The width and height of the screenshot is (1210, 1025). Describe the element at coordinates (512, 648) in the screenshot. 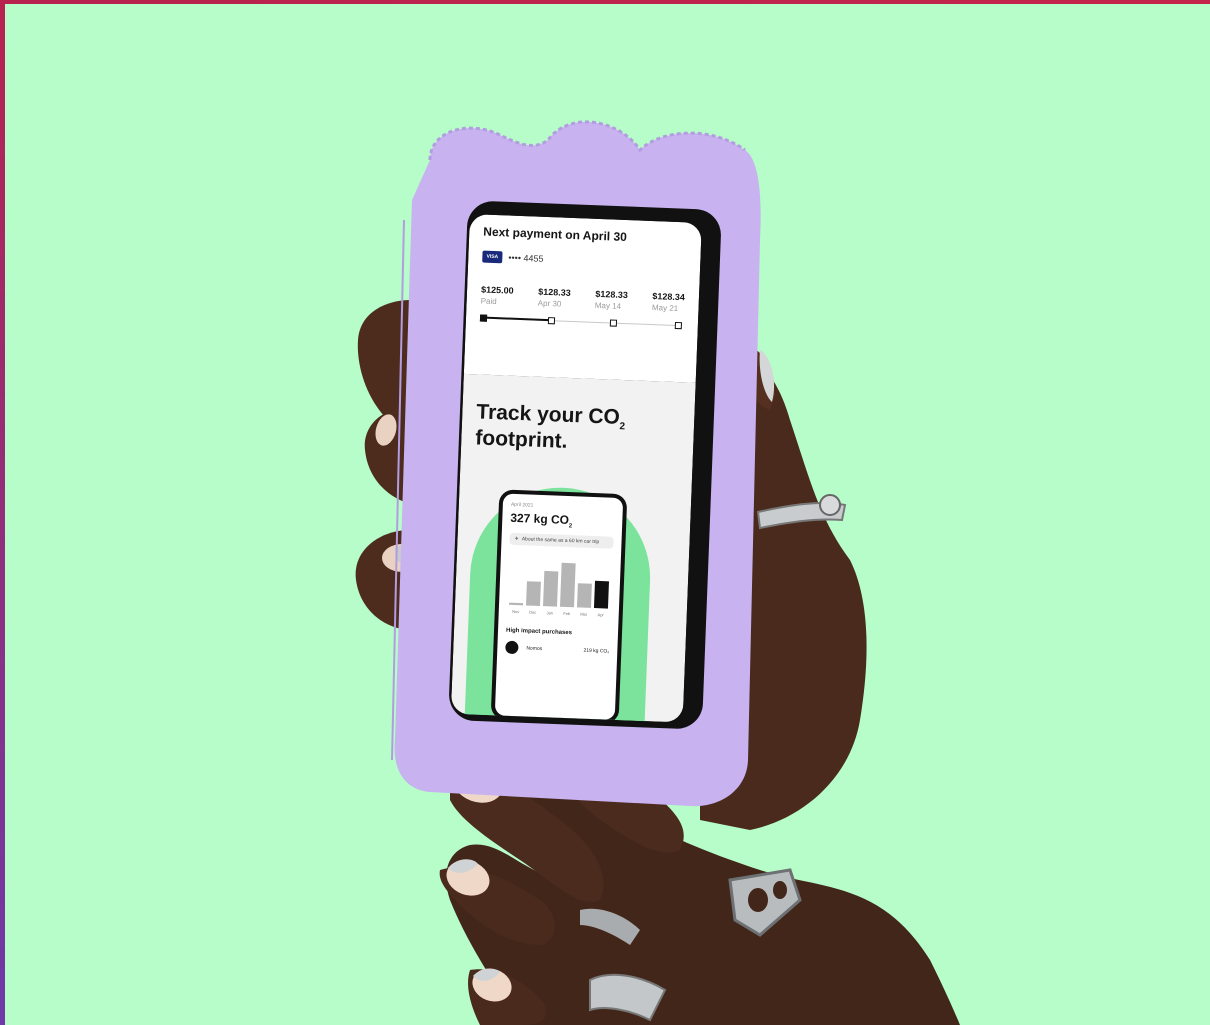

I see `merchant-logo` at that location.